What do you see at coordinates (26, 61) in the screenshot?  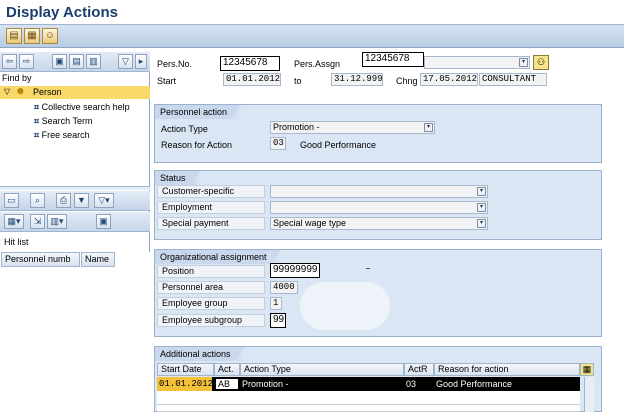 I see `forward-arrow-icon: ⇨` at bounding box center [26, 61].